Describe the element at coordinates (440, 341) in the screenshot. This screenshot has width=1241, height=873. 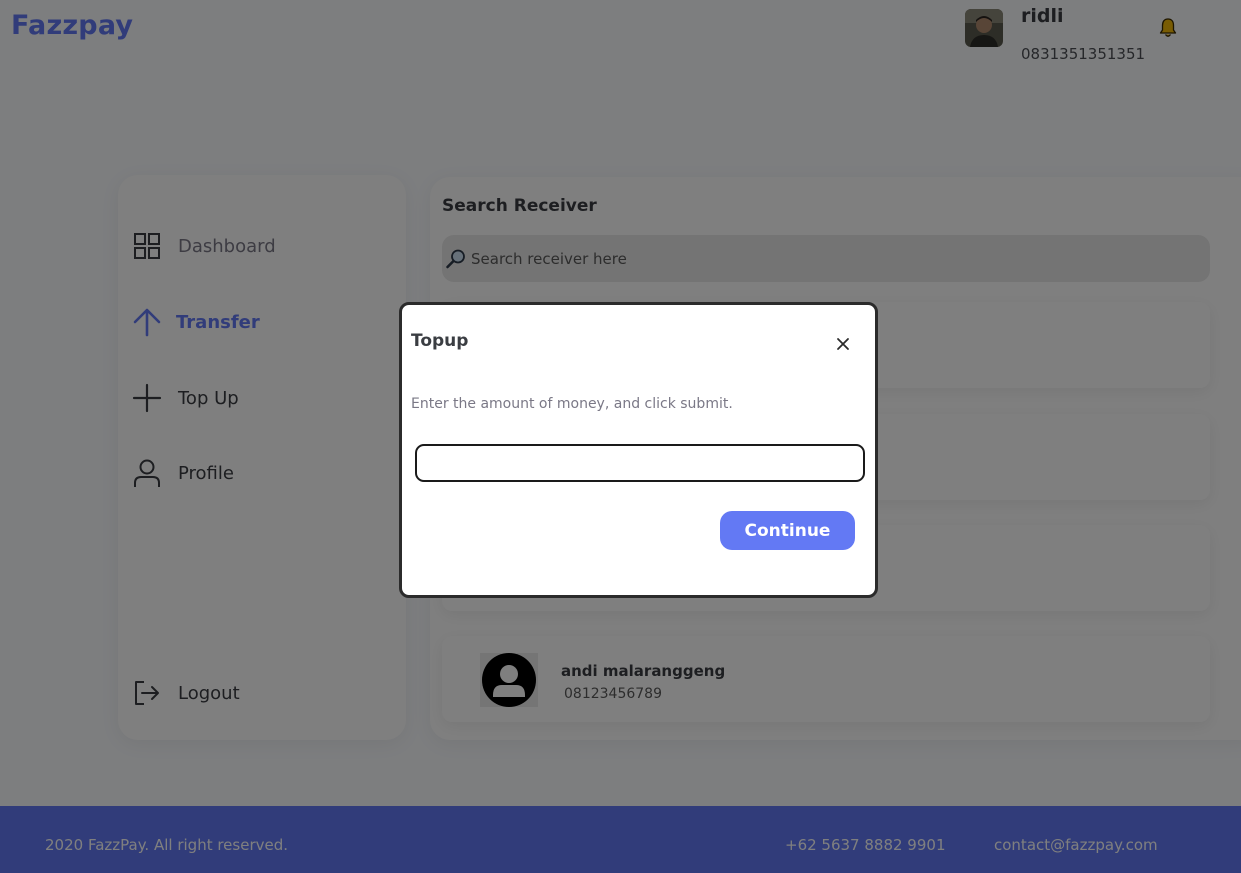
I see `modal-title: Topup` at that location.